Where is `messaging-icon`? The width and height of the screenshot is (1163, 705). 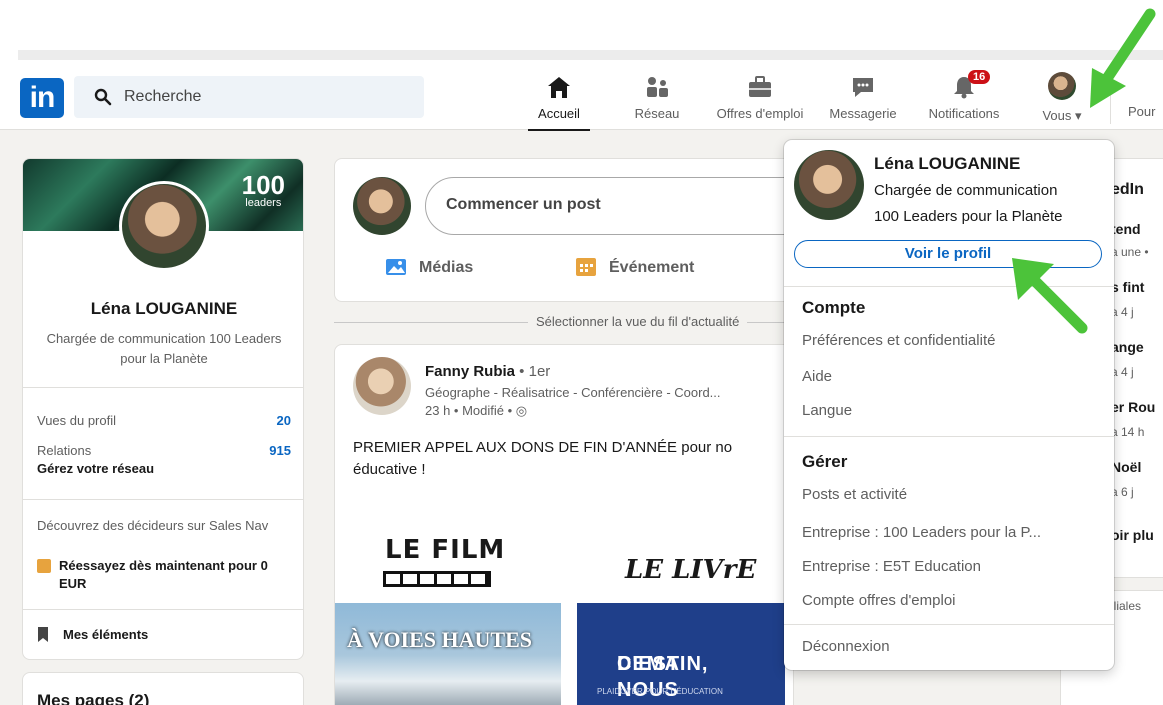 messaging-icon is located at coordinates (863, 87).